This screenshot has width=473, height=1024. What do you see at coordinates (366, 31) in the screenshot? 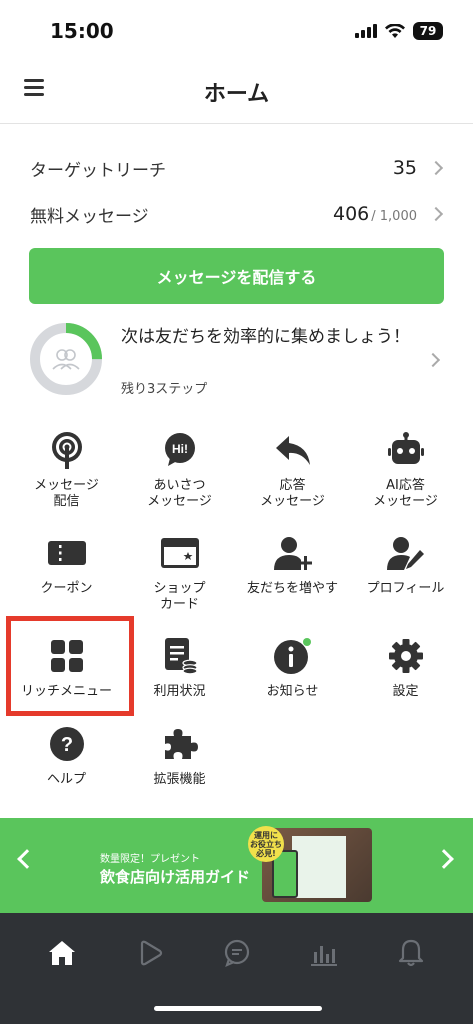
I see `signal-icon` at bounding box center [366, 31].